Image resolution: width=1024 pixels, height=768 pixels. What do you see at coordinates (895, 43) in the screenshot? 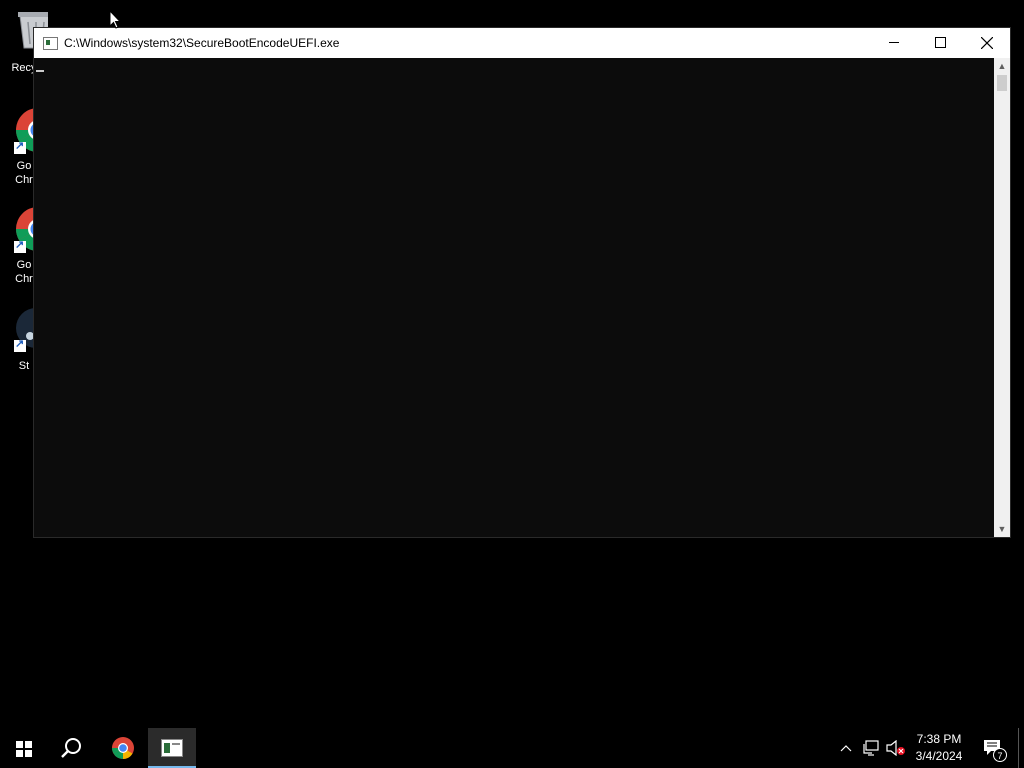
I see `minimize-button` at bounding box center [895, 43].